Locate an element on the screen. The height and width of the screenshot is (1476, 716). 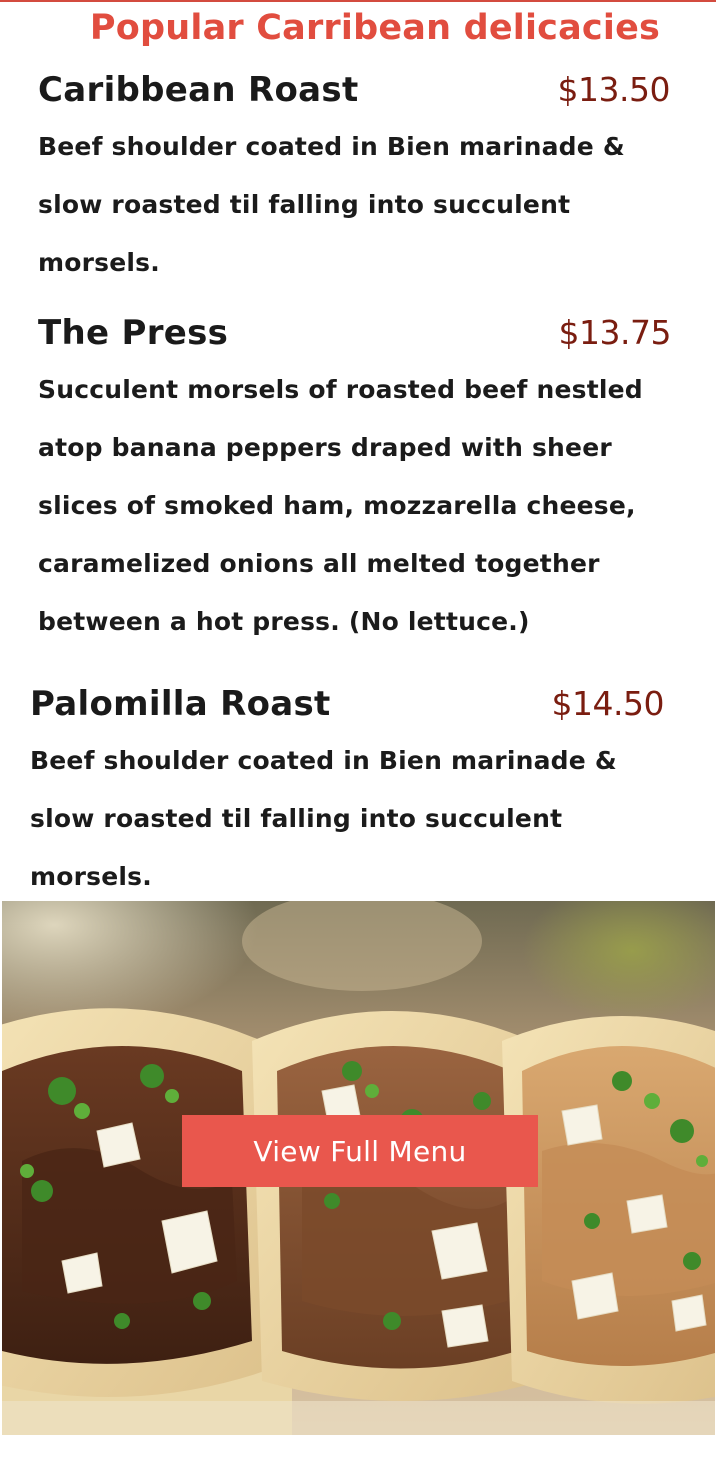
menu-item-header: Palomilla Roast $14.50 is located at coordinates (347, 704).